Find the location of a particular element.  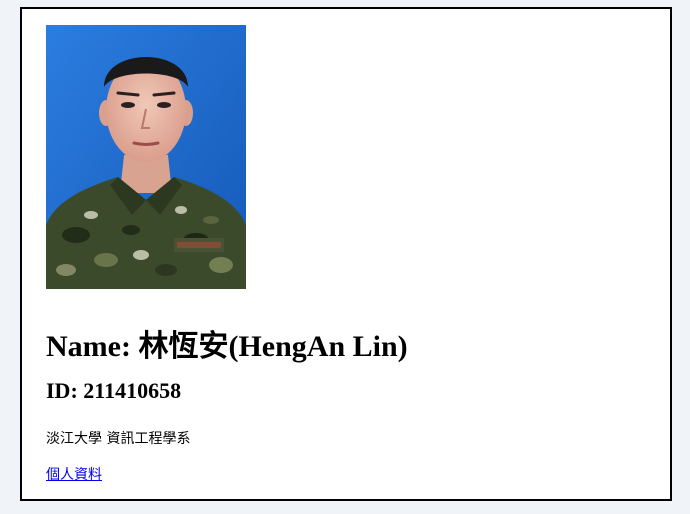

name-value: 林恆安(HengAn Lin) is located at coordinates (273, 346).